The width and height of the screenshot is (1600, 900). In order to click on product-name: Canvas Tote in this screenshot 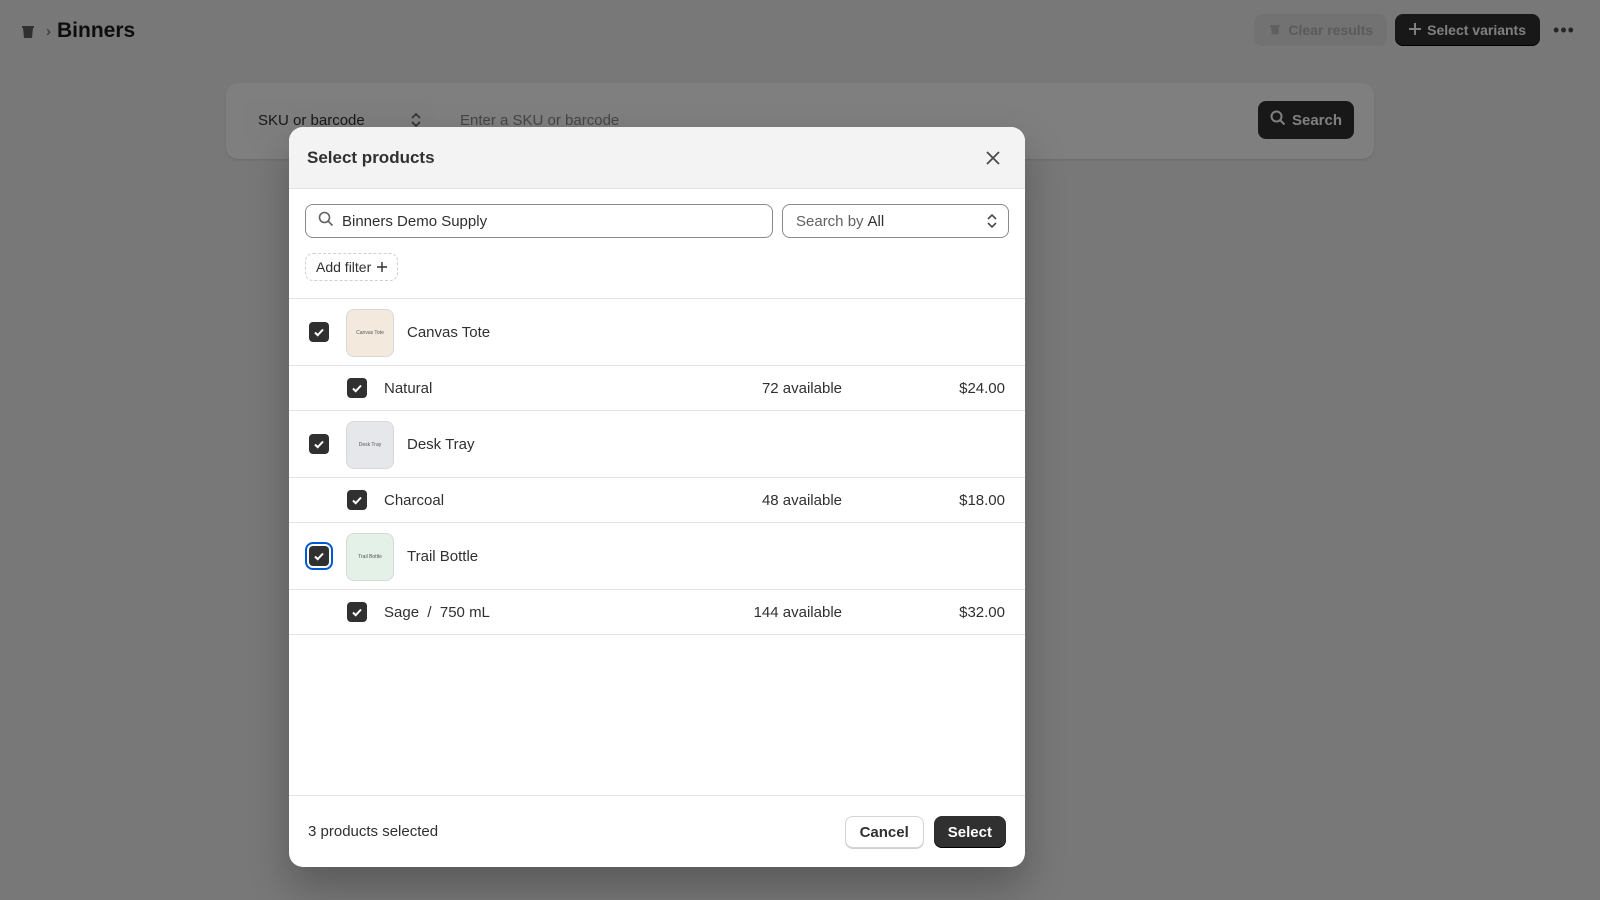, I will do `click(449, 332)`.